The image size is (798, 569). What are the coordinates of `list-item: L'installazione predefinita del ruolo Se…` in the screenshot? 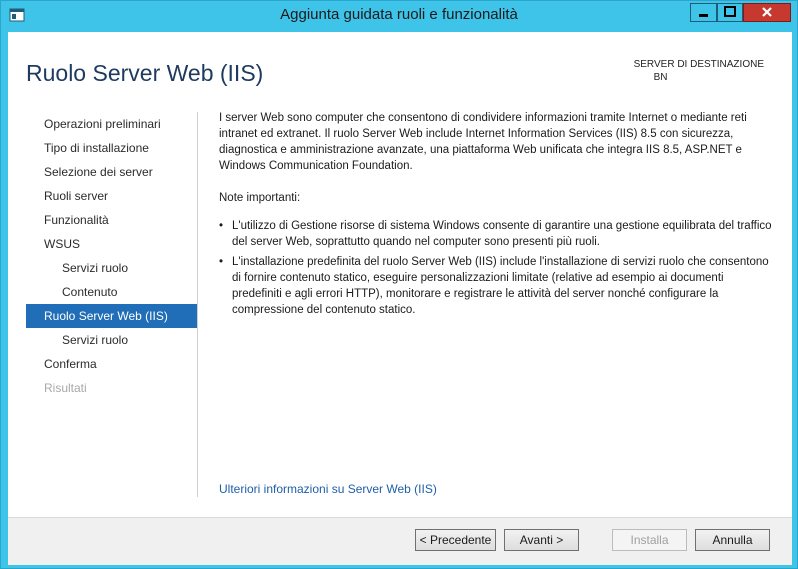 It's located at (496, 286).